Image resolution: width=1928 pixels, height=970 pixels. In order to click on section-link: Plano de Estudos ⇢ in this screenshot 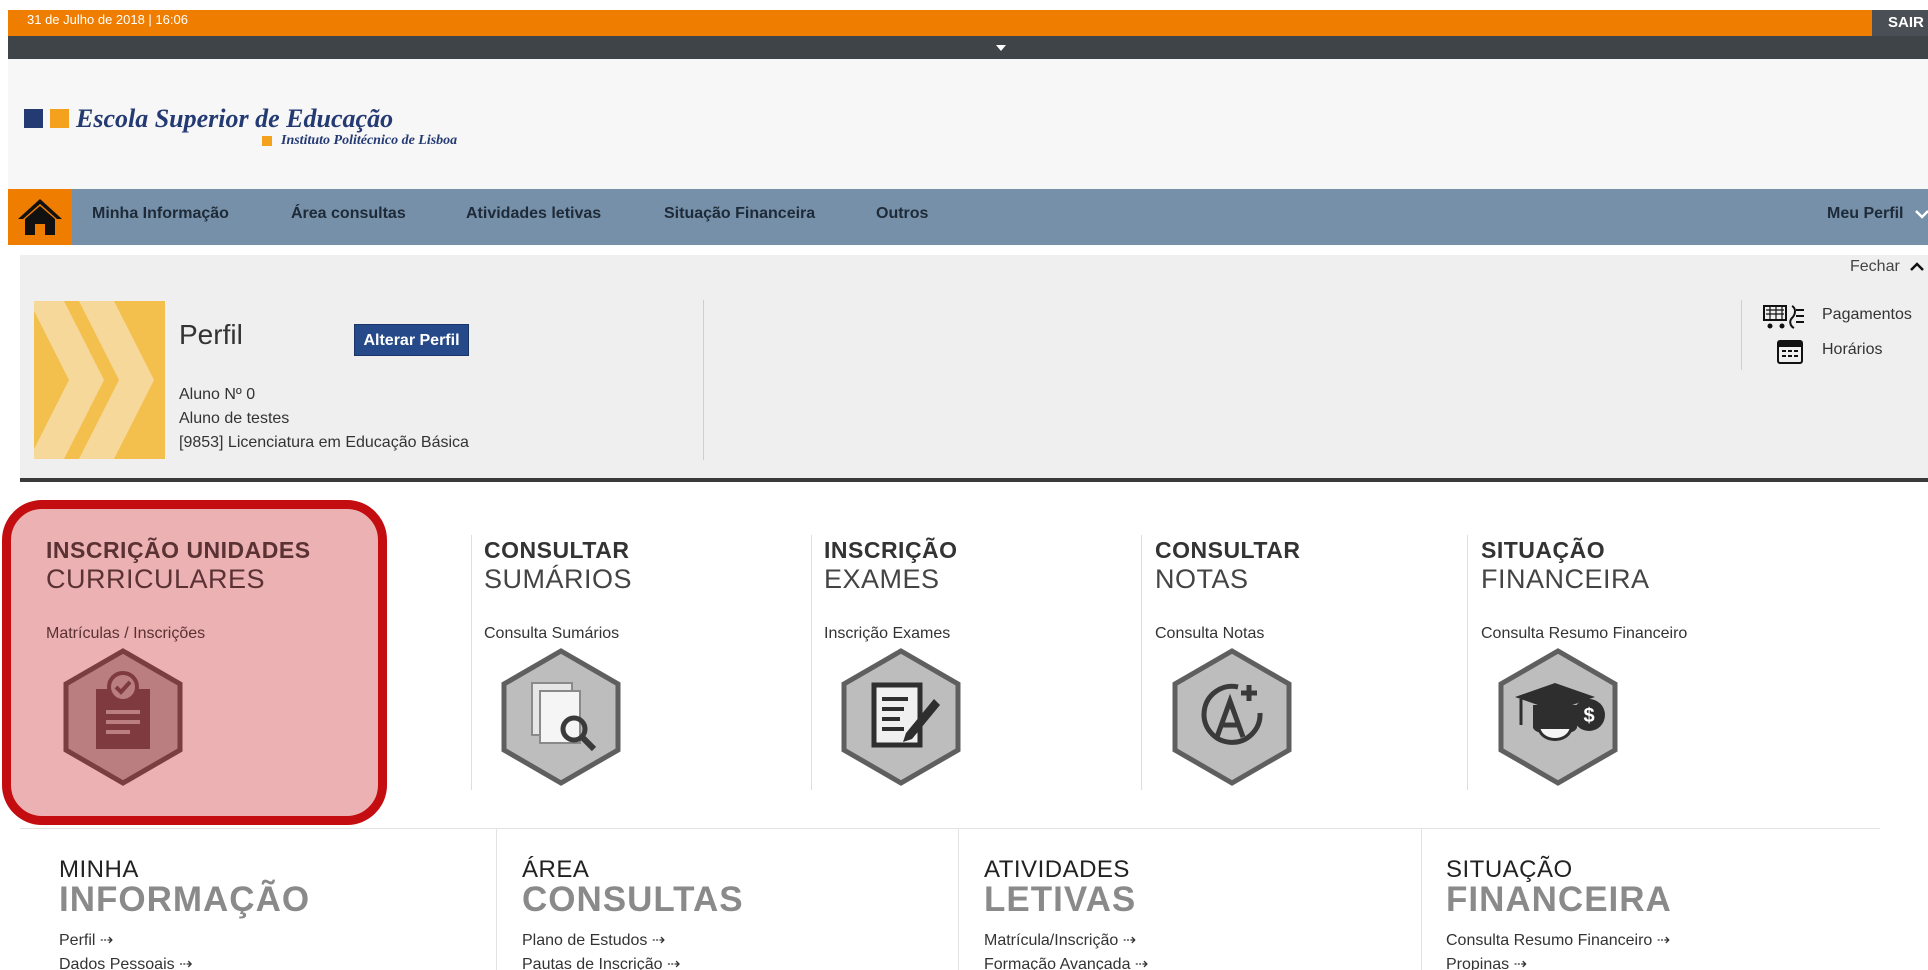, I will do `click(593, 940)`.